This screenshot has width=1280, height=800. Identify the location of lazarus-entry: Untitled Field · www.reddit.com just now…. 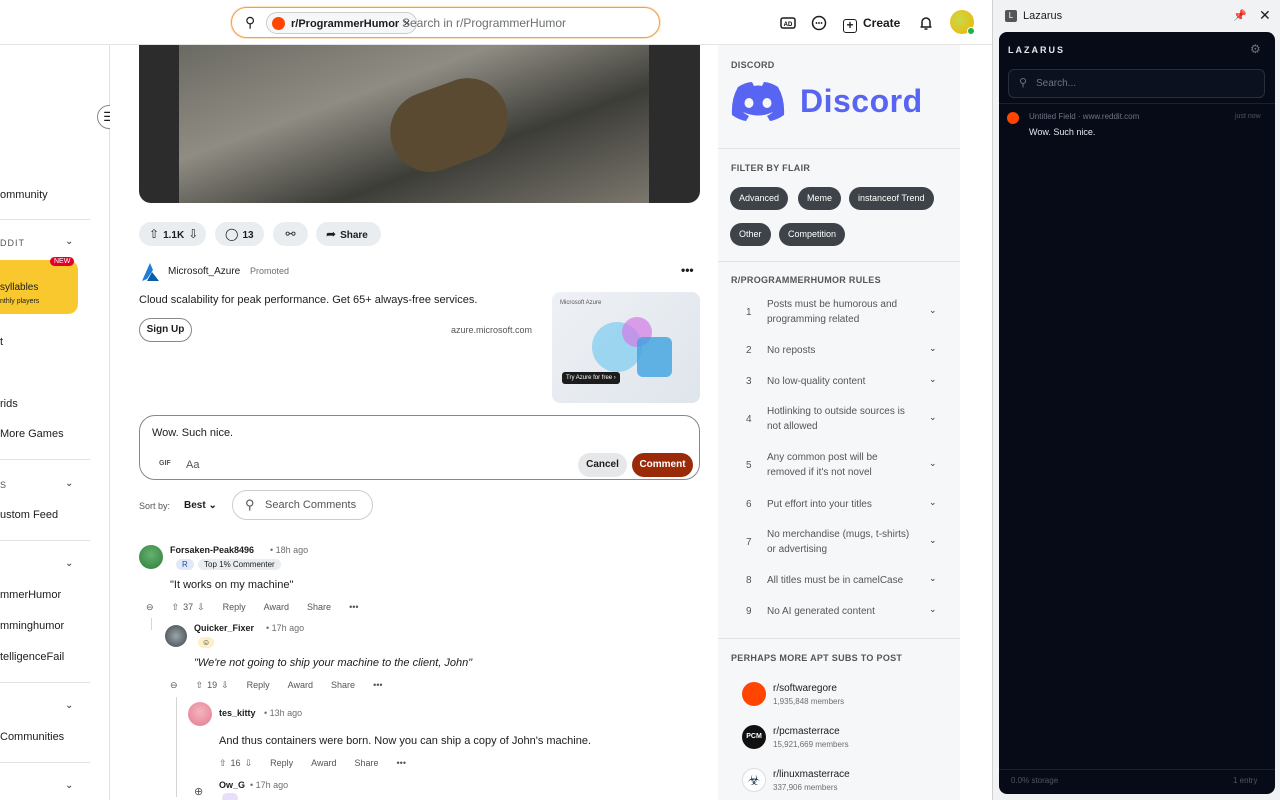
(1137, 125).